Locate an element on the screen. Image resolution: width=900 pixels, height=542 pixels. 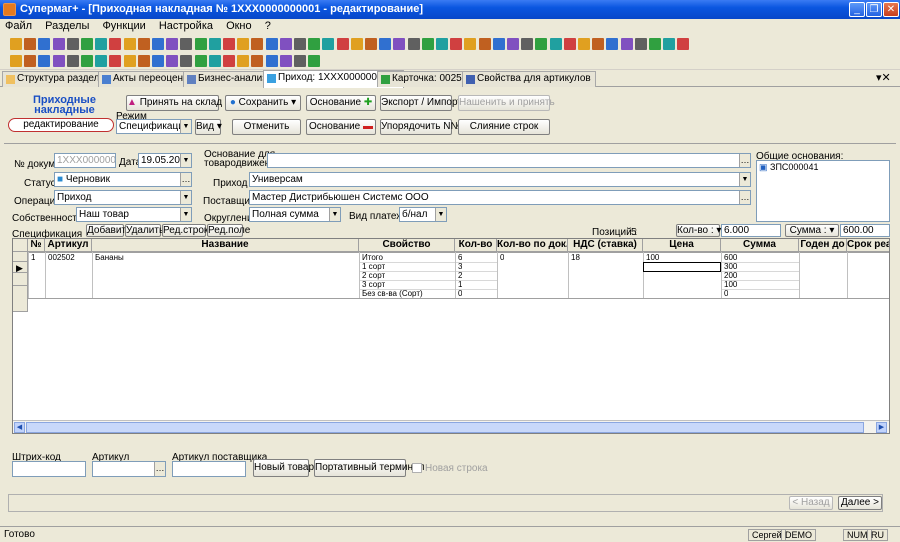
col-header-no: № is located at coordinates (36, 245).